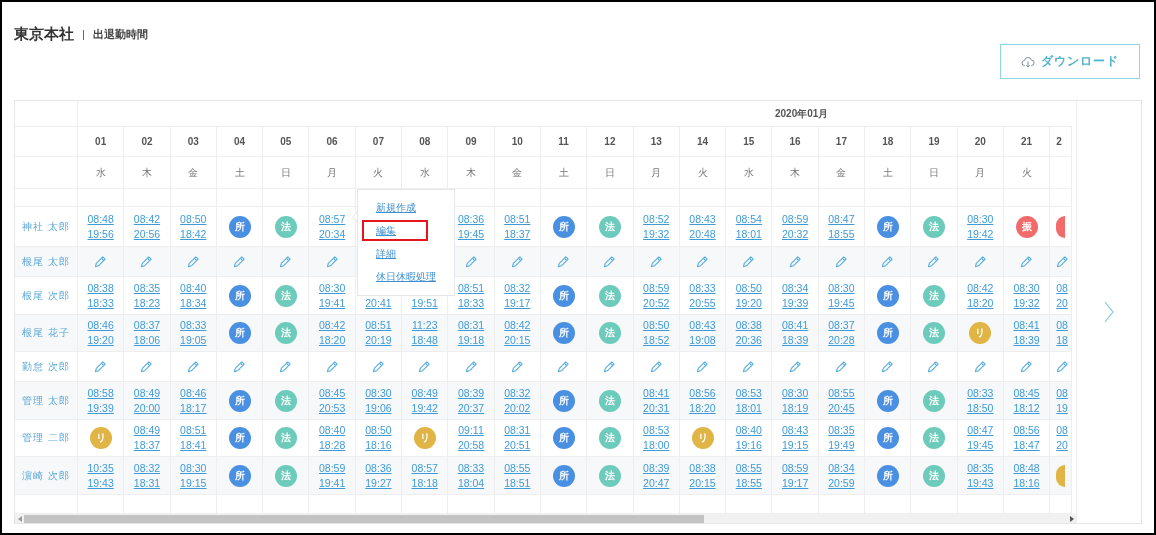 The height and width of the screenshot is (535, 1156). I want to click on clock-out-link: 19:45, so click(841, 303).